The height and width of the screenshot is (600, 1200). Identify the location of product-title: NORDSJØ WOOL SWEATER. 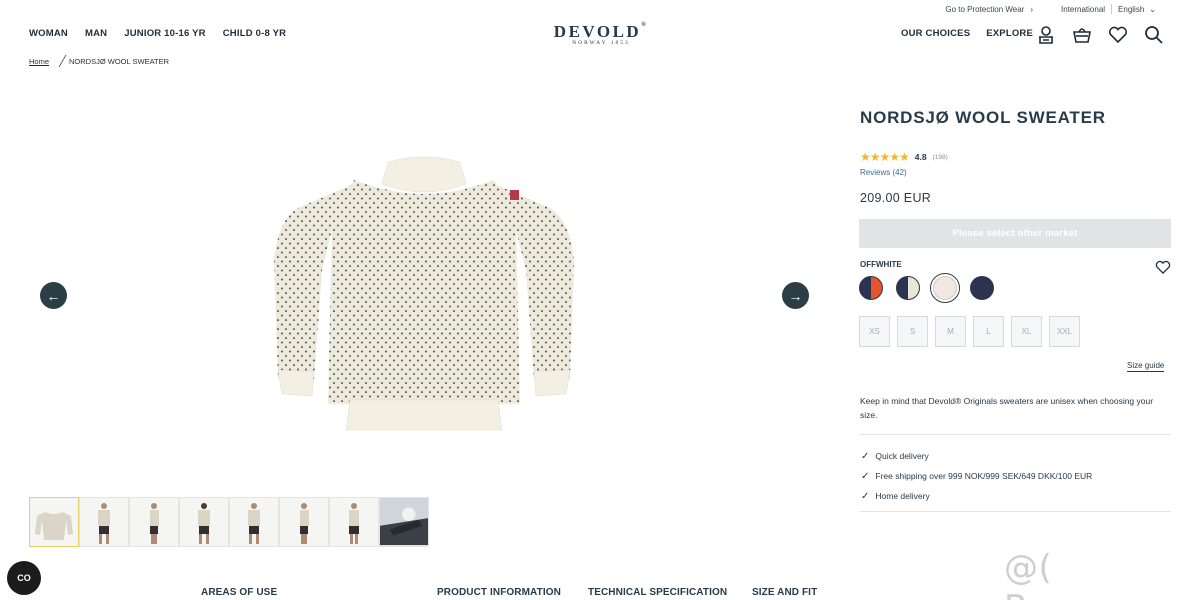
(983, 117).